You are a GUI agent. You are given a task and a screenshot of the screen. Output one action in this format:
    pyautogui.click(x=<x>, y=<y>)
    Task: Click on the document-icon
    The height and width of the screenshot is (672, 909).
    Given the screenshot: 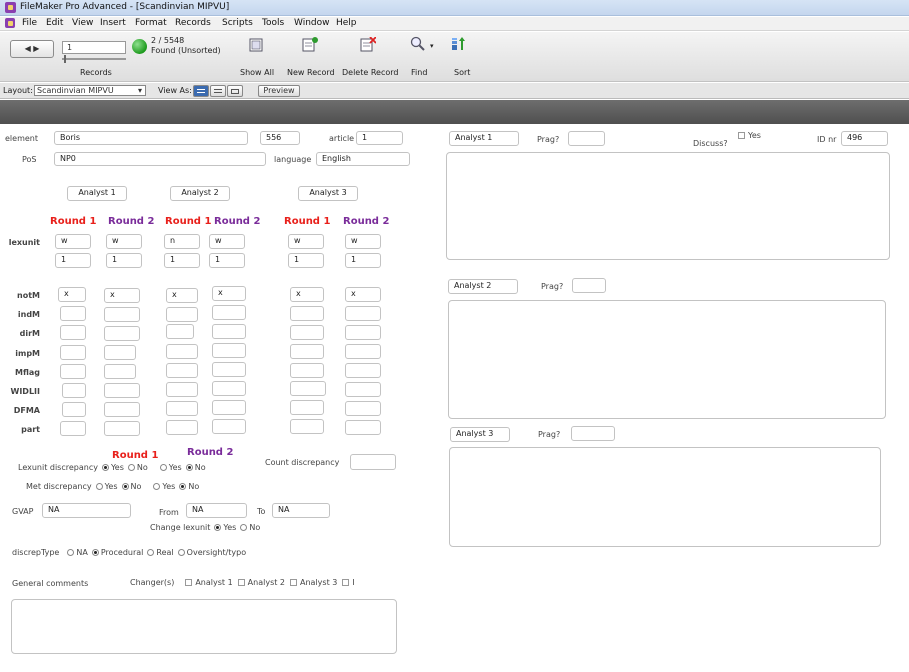 What is the action you would take?
    pyautogui.click(x=10, y=23)
    